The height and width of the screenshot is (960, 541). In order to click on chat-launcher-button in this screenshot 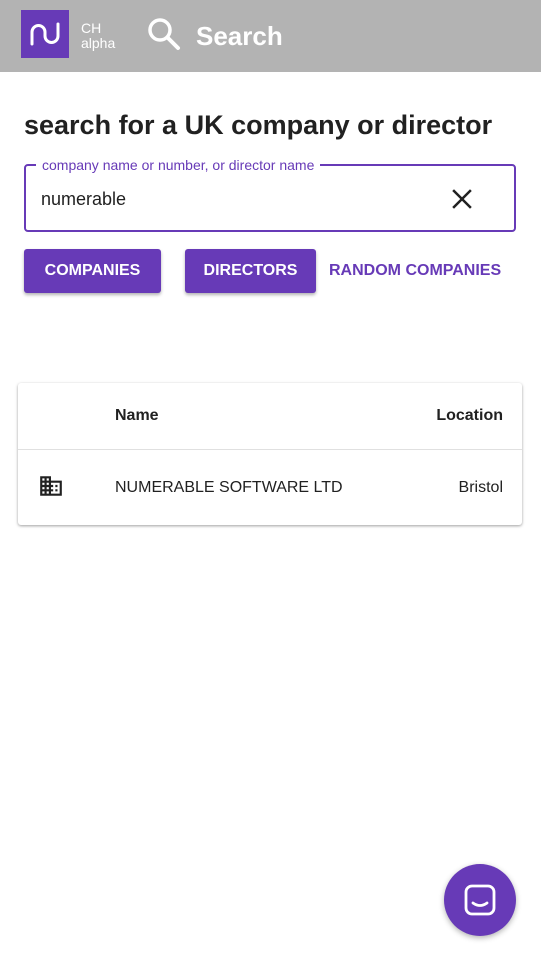, I will do `click(480, 900)`.